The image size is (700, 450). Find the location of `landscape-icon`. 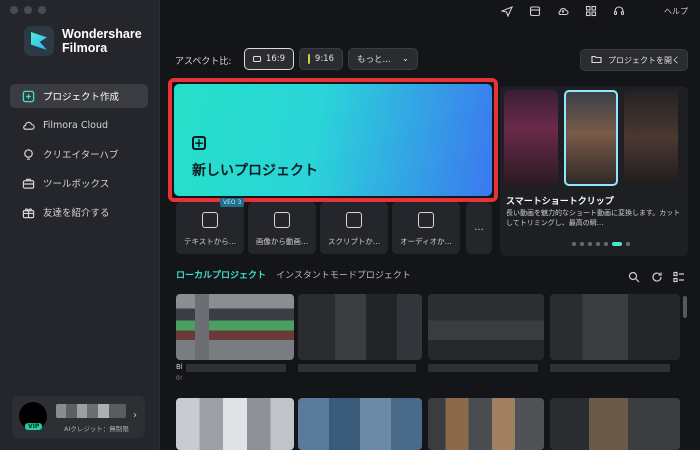

landscape-icon is located at coordinates (257, 59).